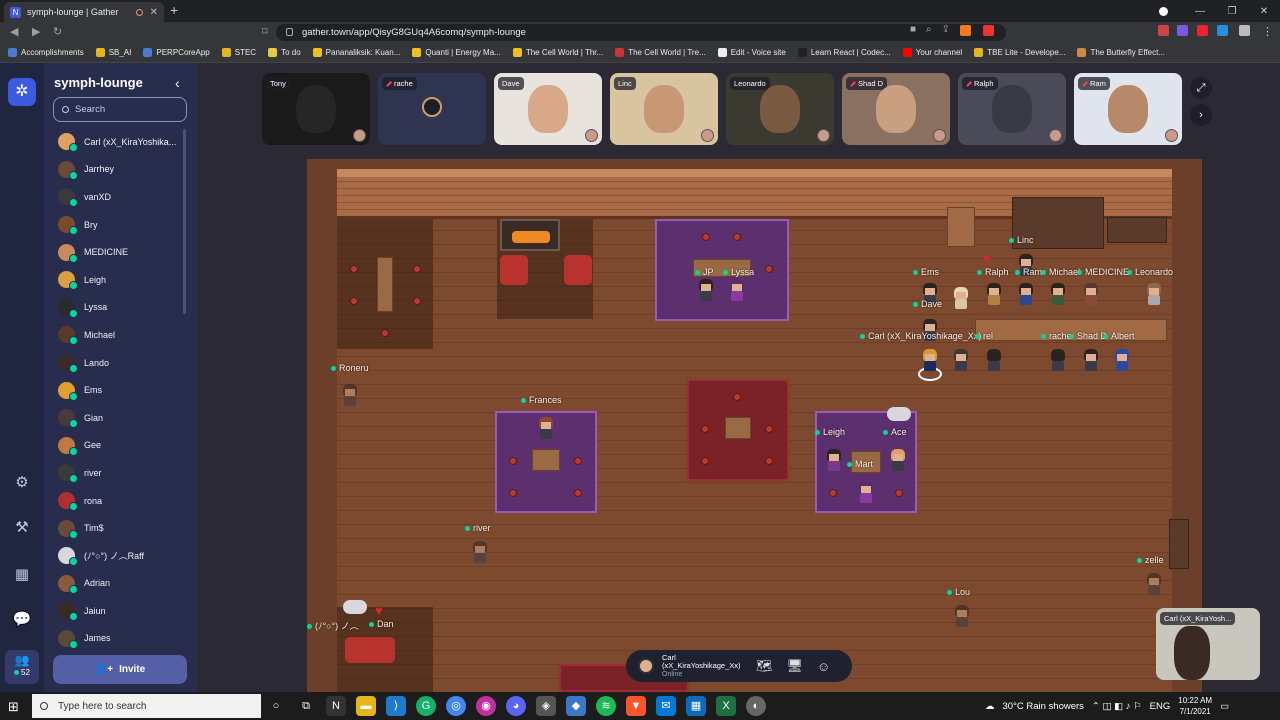 This screenshot has width=1280, height=720. I want to click on grammarly-icon: G, so click(426, 706).